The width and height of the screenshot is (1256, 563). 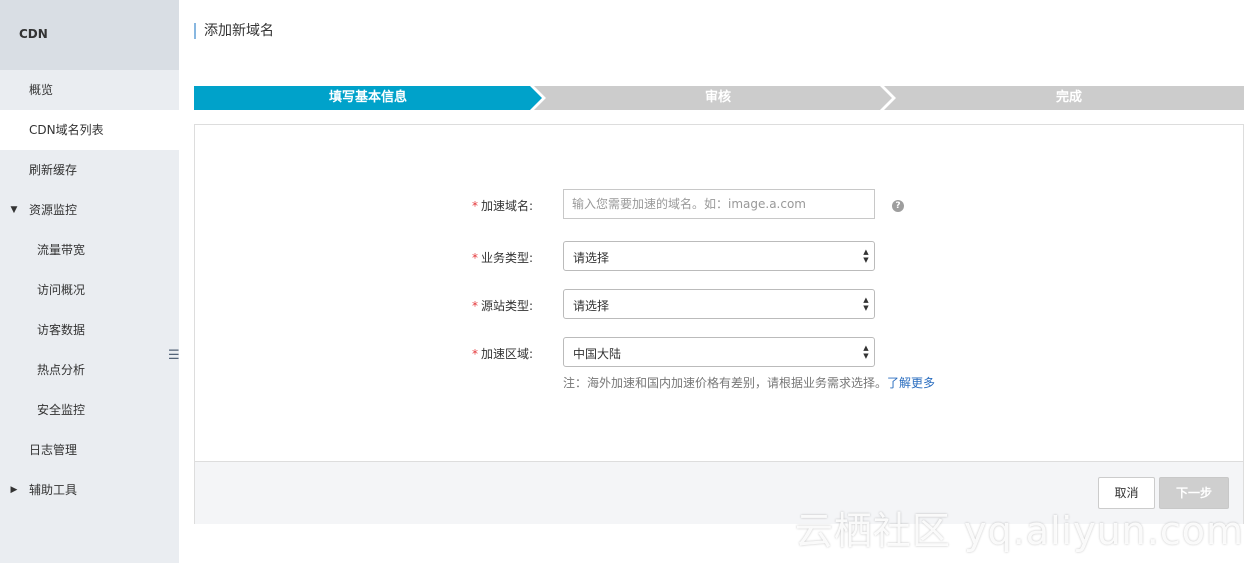 I want to click on sidebar-item-label: 刷新缓存, so click(x=53, y=170).